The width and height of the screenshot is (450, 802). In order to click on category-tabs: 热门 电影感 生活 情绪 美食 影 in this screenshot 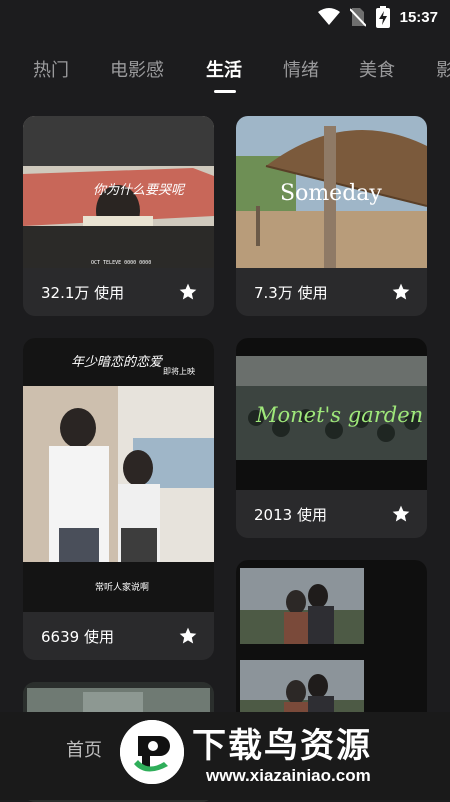, I will do `click(225, 73)`.